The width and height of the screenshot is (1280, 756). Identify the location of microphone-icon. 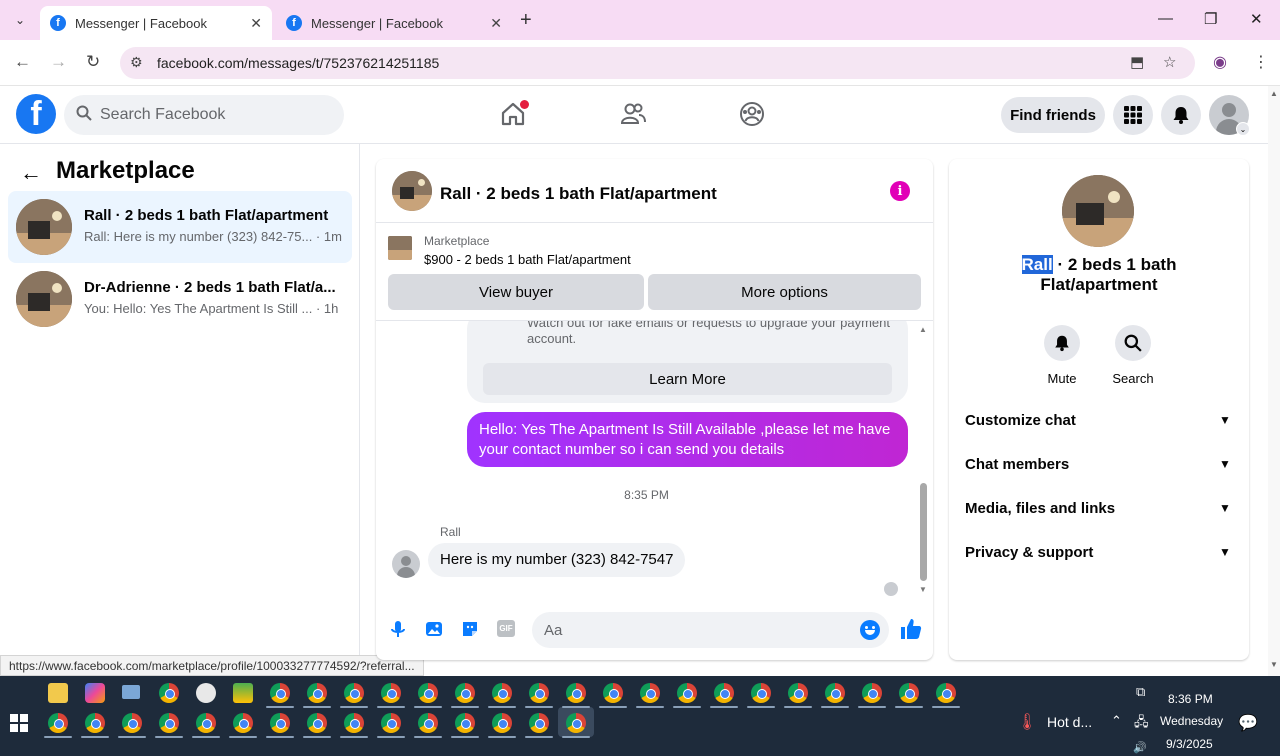
(398, 629).